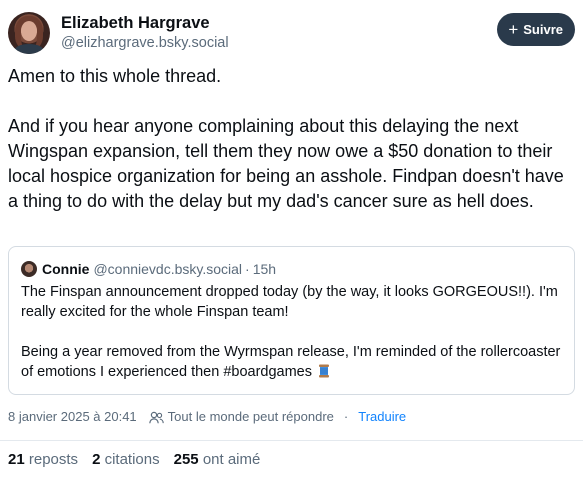 The width and height of the screenshot is (583, 483). I want to click on reply-setting: Tout le monde peut répondre, so click(251, 417).